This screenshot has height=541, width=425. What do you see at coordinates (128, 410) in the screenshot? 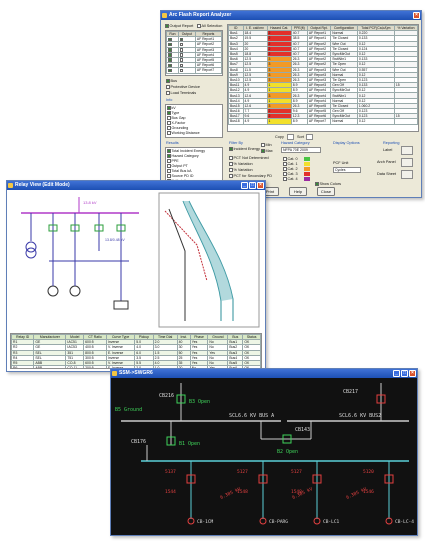
I see `b5-ground-label: B5 Ground` at bounding box center [128, 410].